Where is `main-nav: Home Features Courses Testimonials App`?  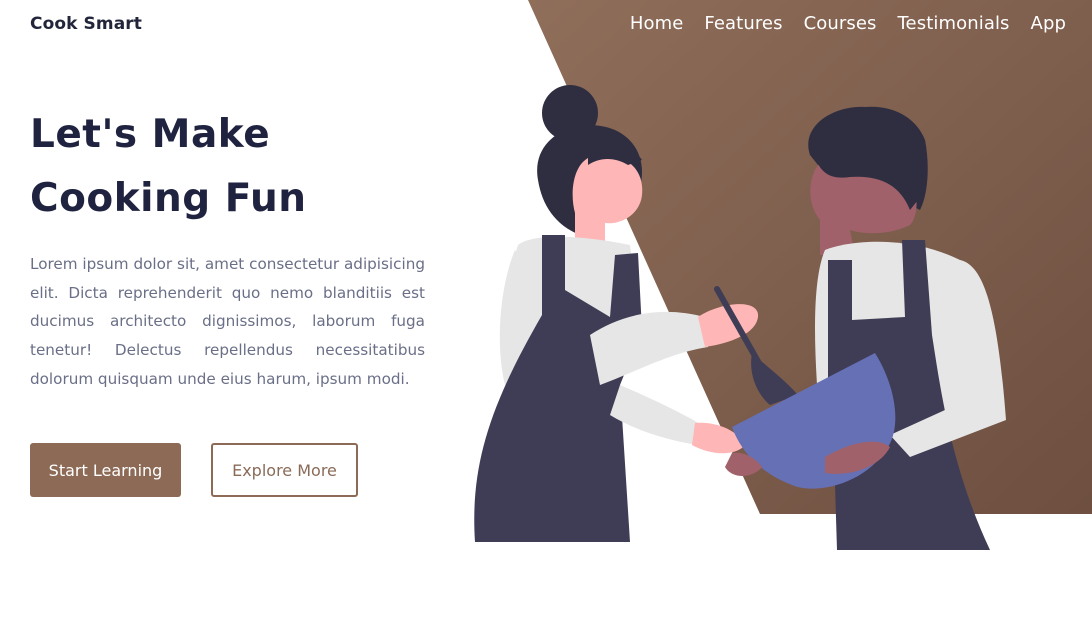 main-nav: Home Features Courses Testimonials App is located at coordinates (848, 23).